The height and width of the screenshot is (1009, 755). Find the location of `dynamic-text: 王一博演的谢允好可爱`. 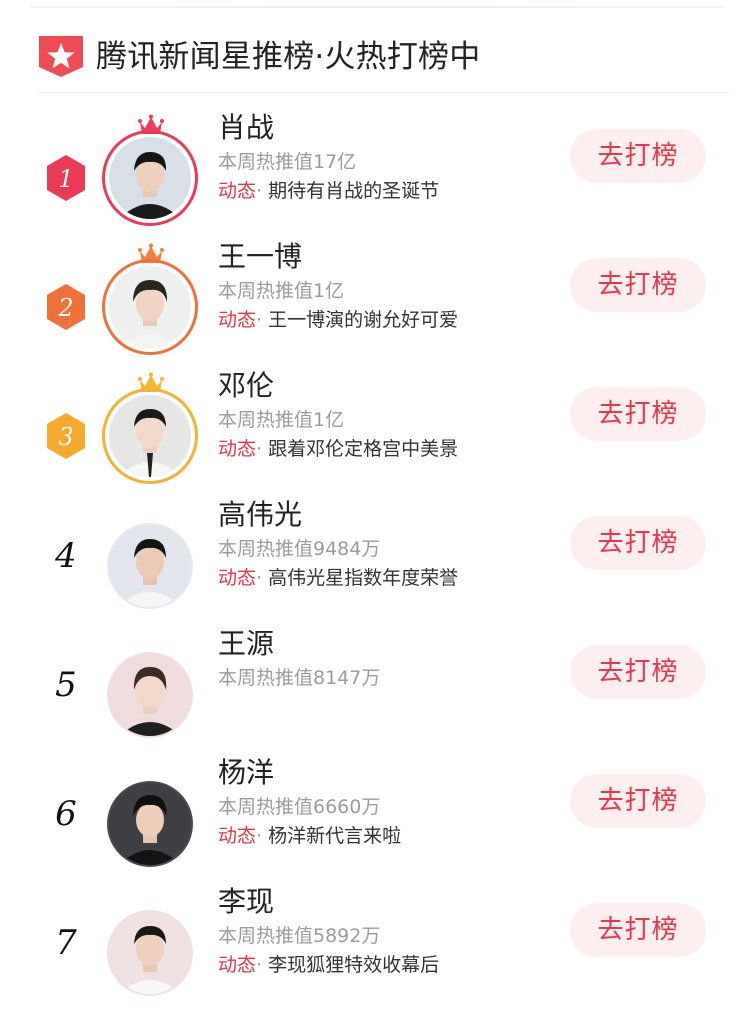

dynamic-text: 王一博演的谢允好可爱 is located at coordinates (363, 320).